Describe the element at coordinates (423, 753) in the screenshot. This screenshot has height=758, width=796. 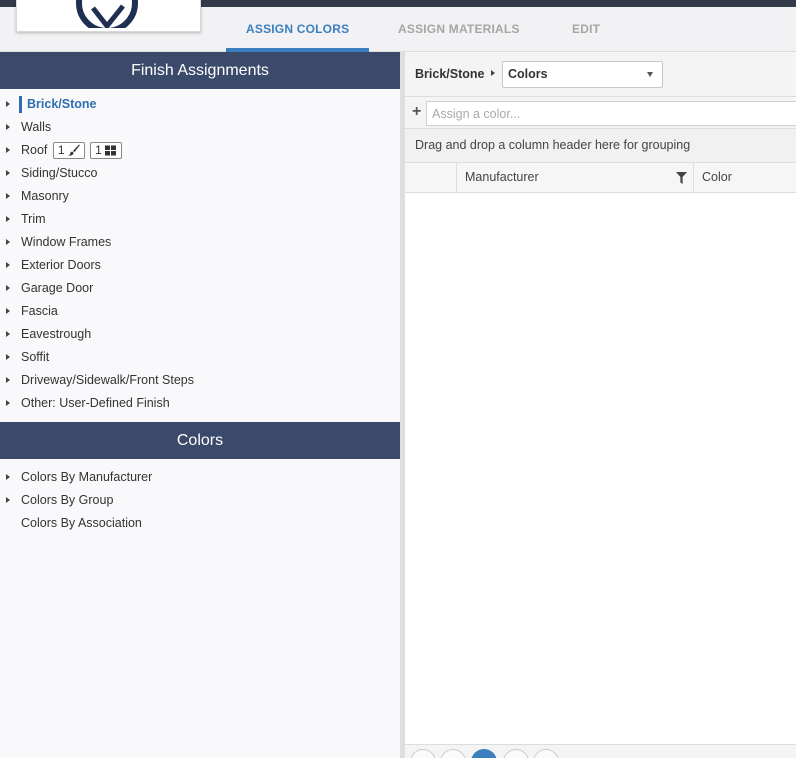
I see `pager-first-button` at that location.